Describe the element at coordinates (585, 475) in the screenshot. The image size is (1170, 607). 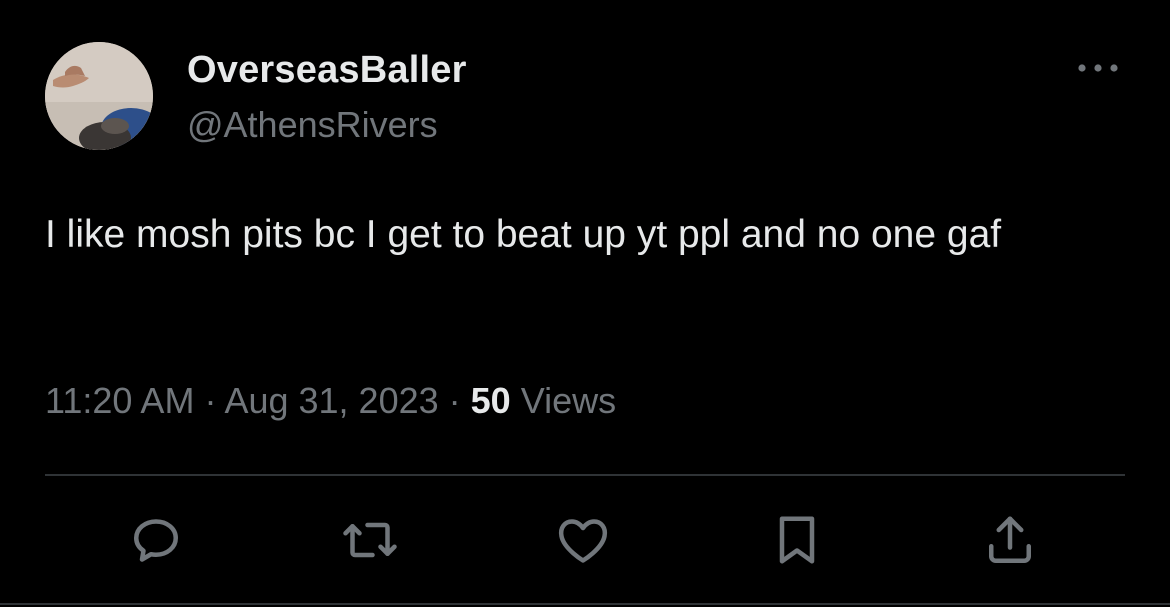
I see `divider` at that location.